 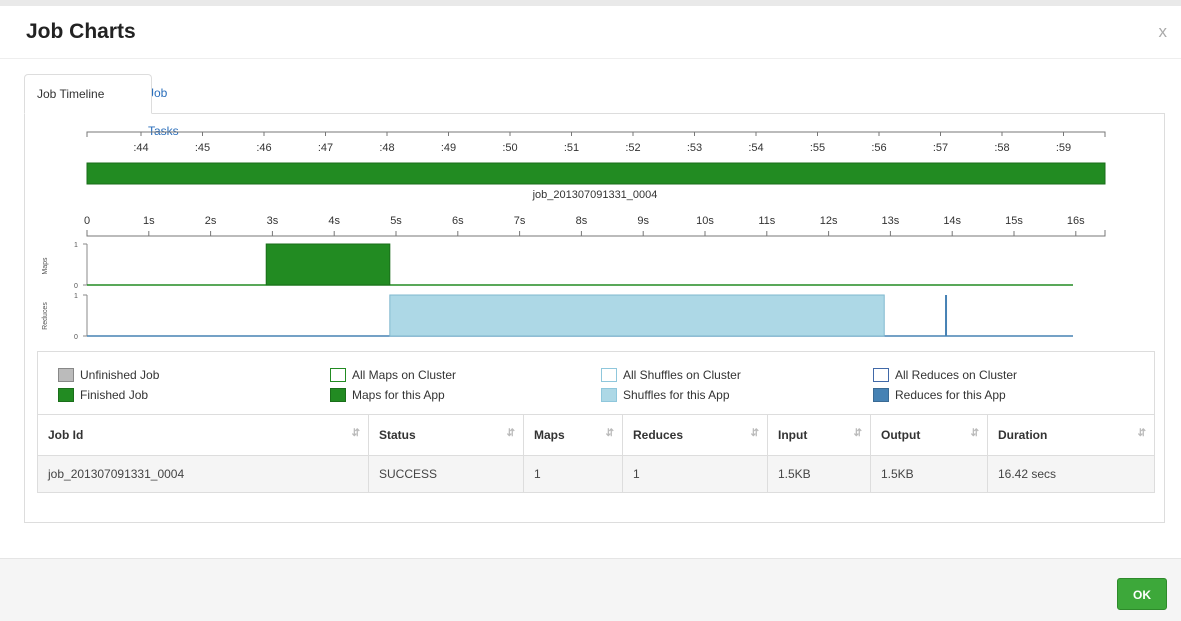 I want to click on elapsed-tick-label: 3s, so click(x=273, y=221).